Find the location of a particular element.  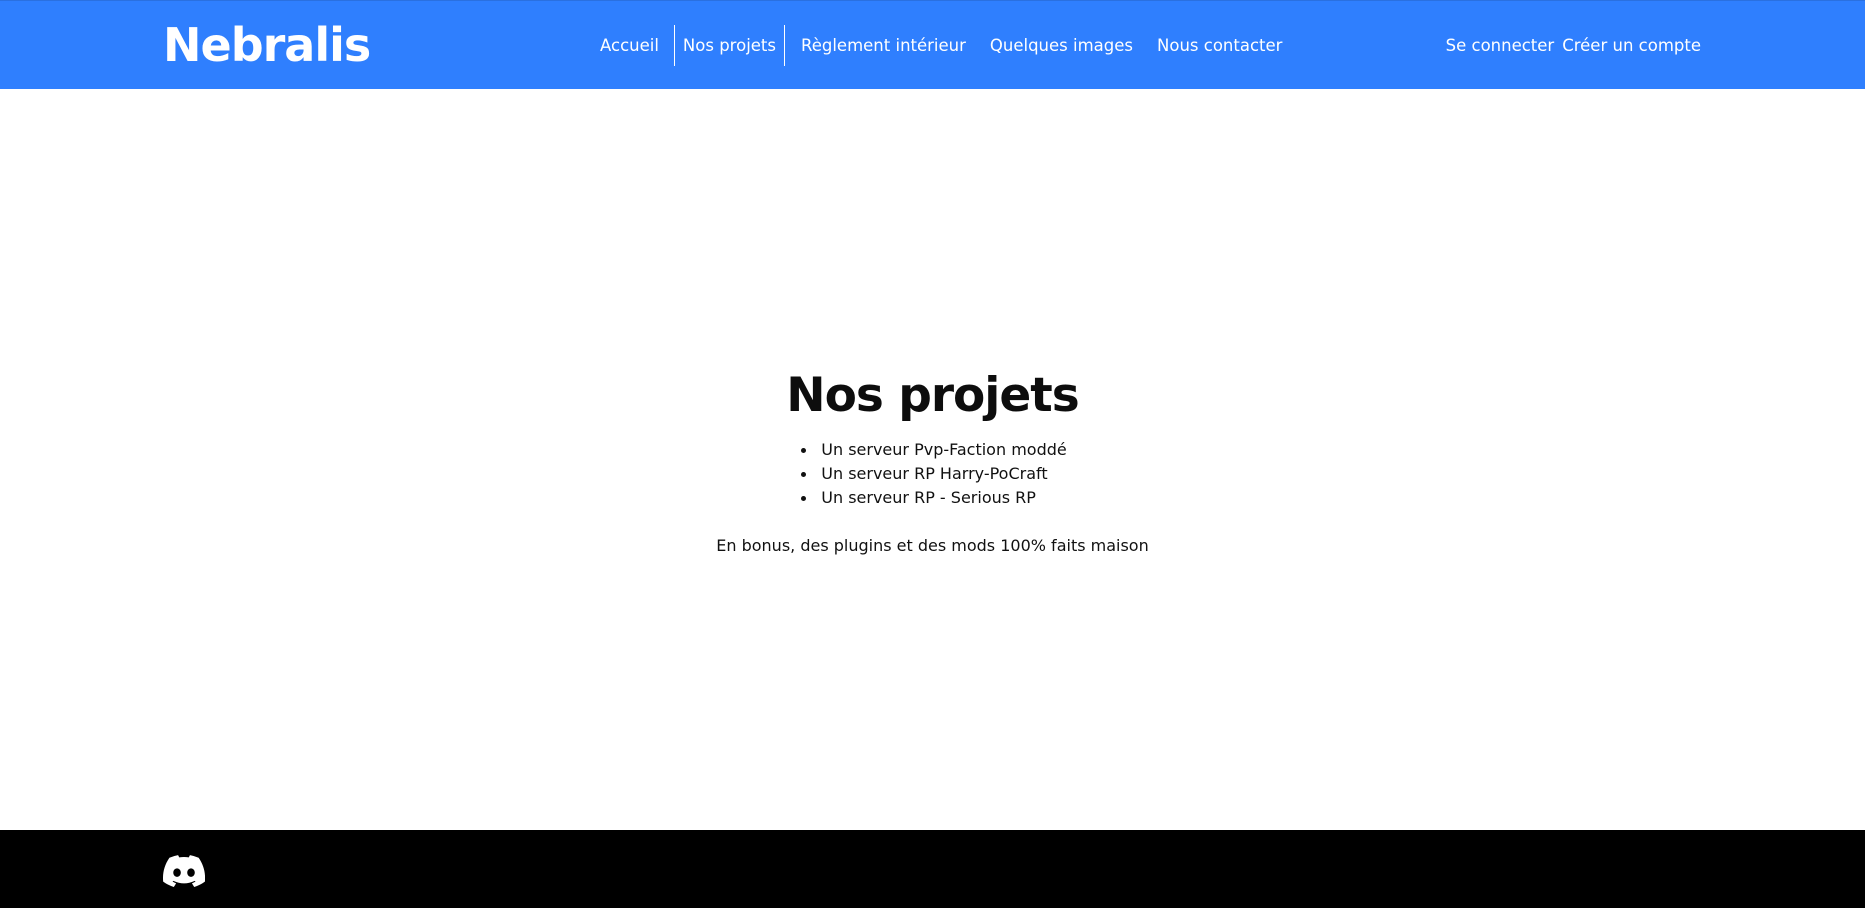

nav-reglement-interieur: Règlement intérieur is located at coordinates (881, 45).